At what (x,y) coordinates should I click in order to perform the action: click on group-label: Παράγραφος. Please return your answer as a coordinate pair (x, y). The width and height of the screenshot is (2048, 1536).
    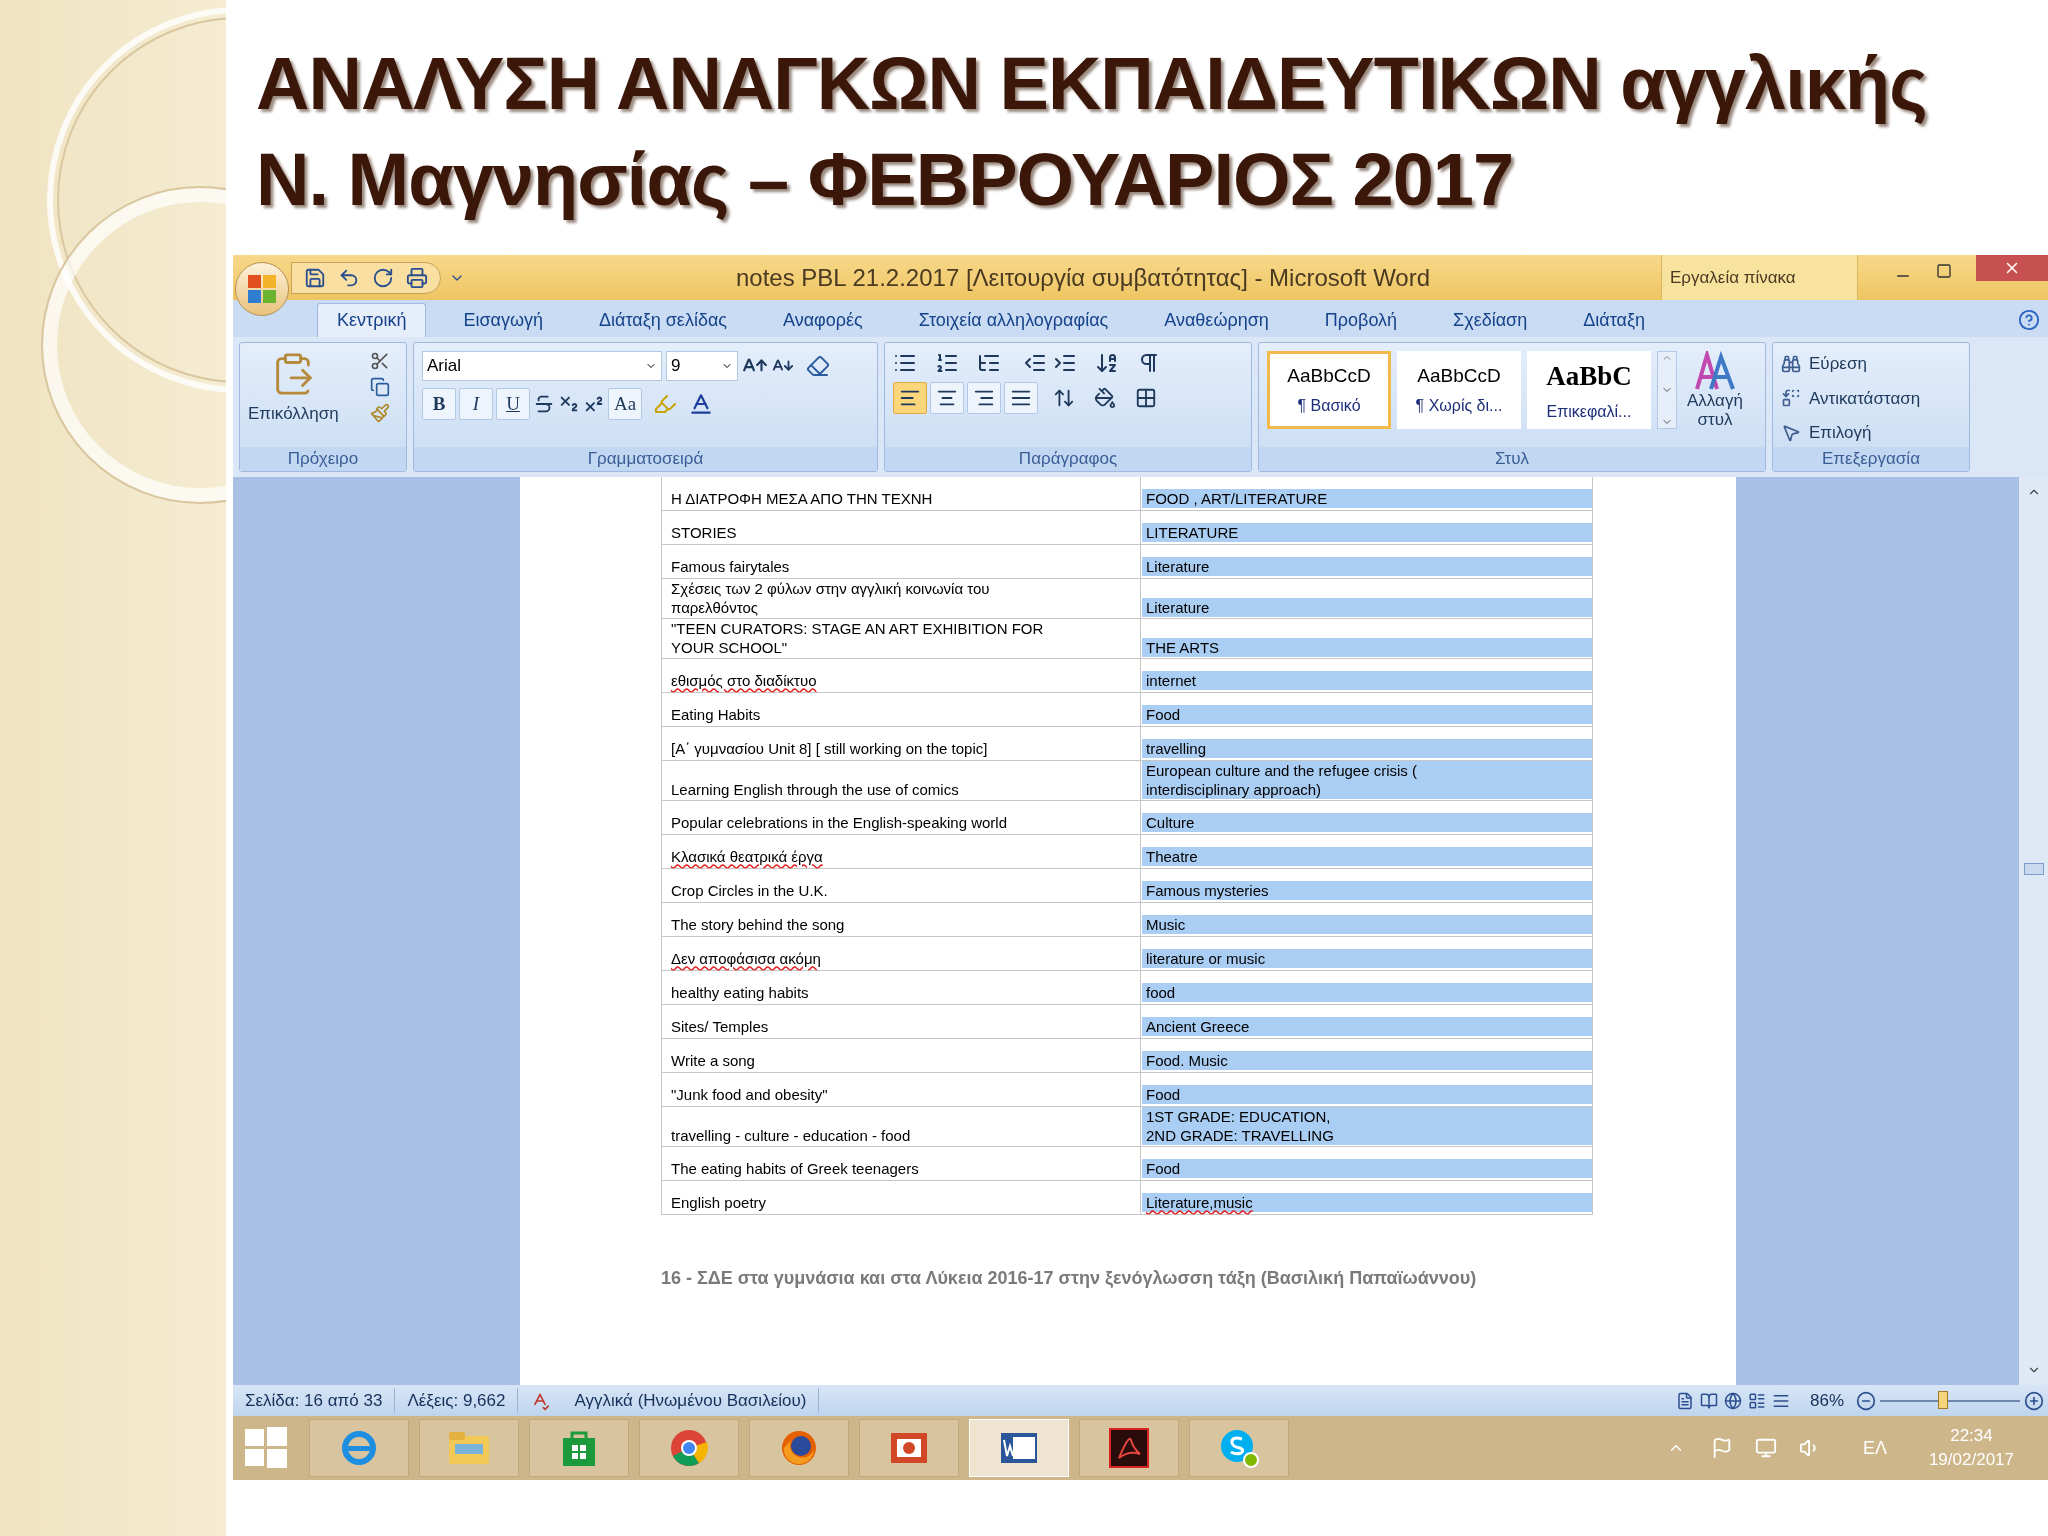
    Looking at the image, I should click on (1068, 459).